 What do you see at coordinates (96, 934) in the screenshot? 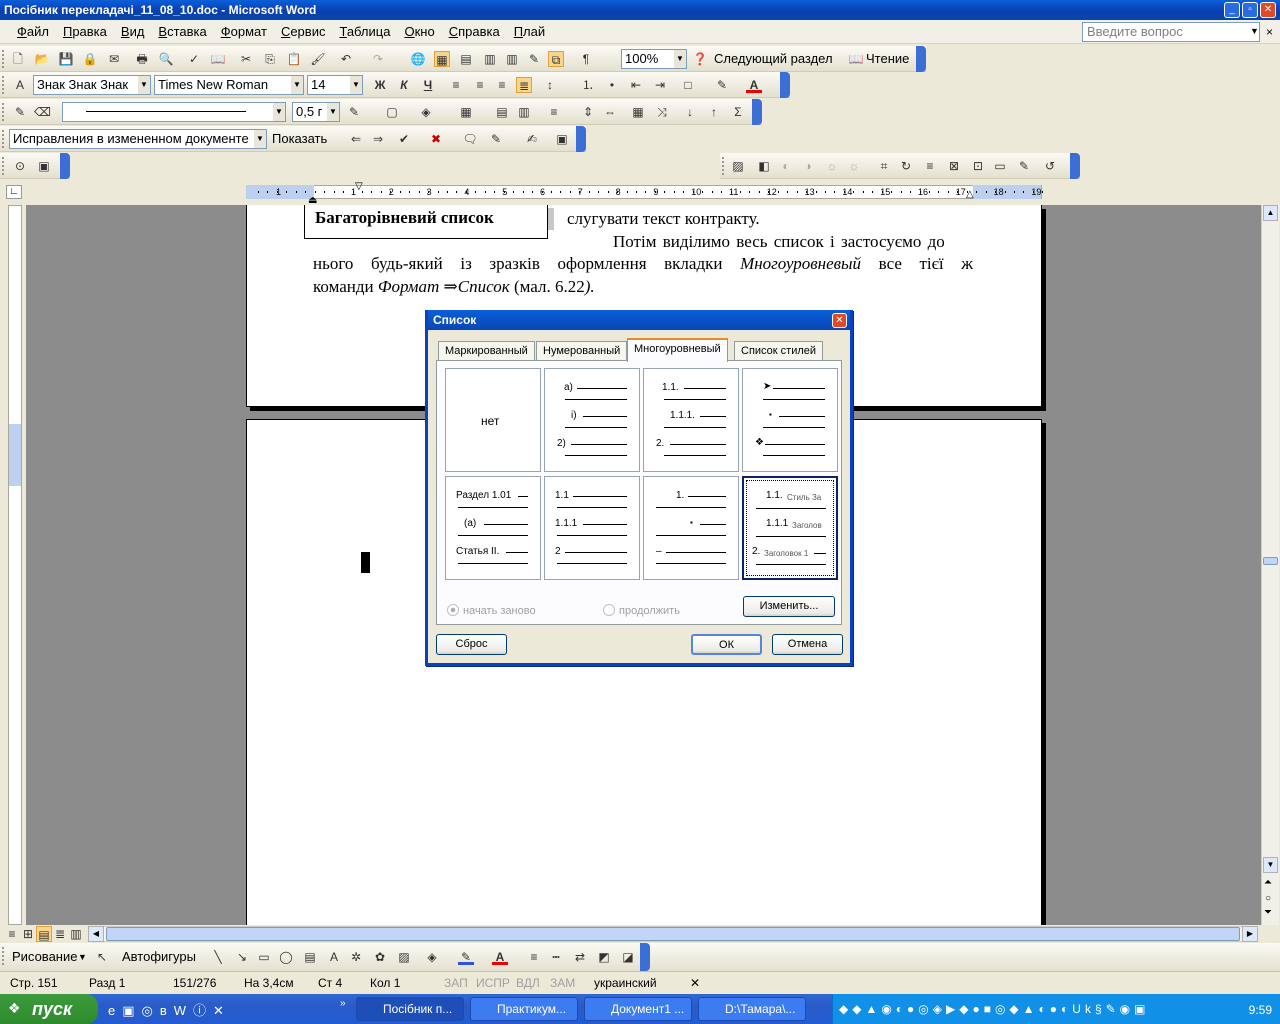
I see `scroll-left-icon: ◀` at bounding box center [96, 934].